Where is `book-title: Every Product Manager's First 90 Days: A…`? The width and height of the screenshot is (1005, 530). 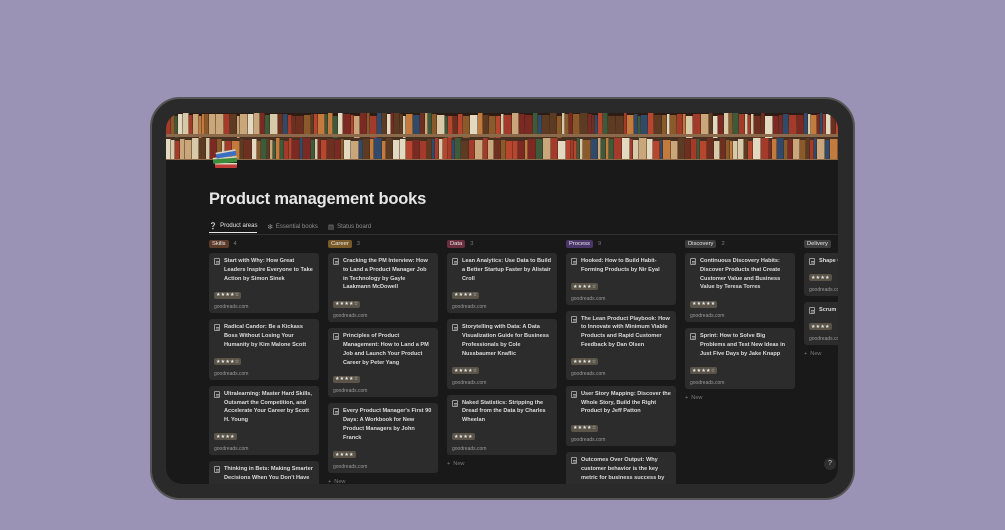 book-title: Every Product Manager's First 90 Days: A… is located at coordinates (387, 424).